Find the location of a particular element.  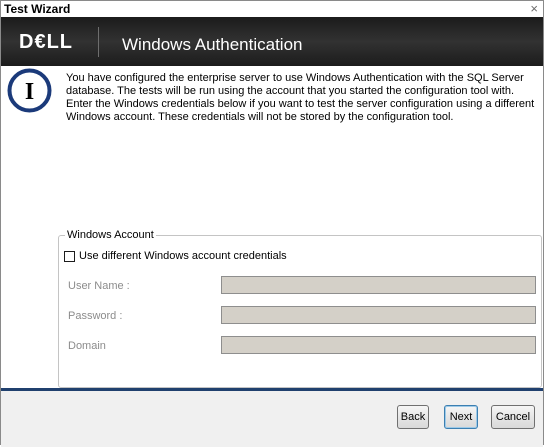

info-icon-glyph: I is located at coordinates (29, 92).